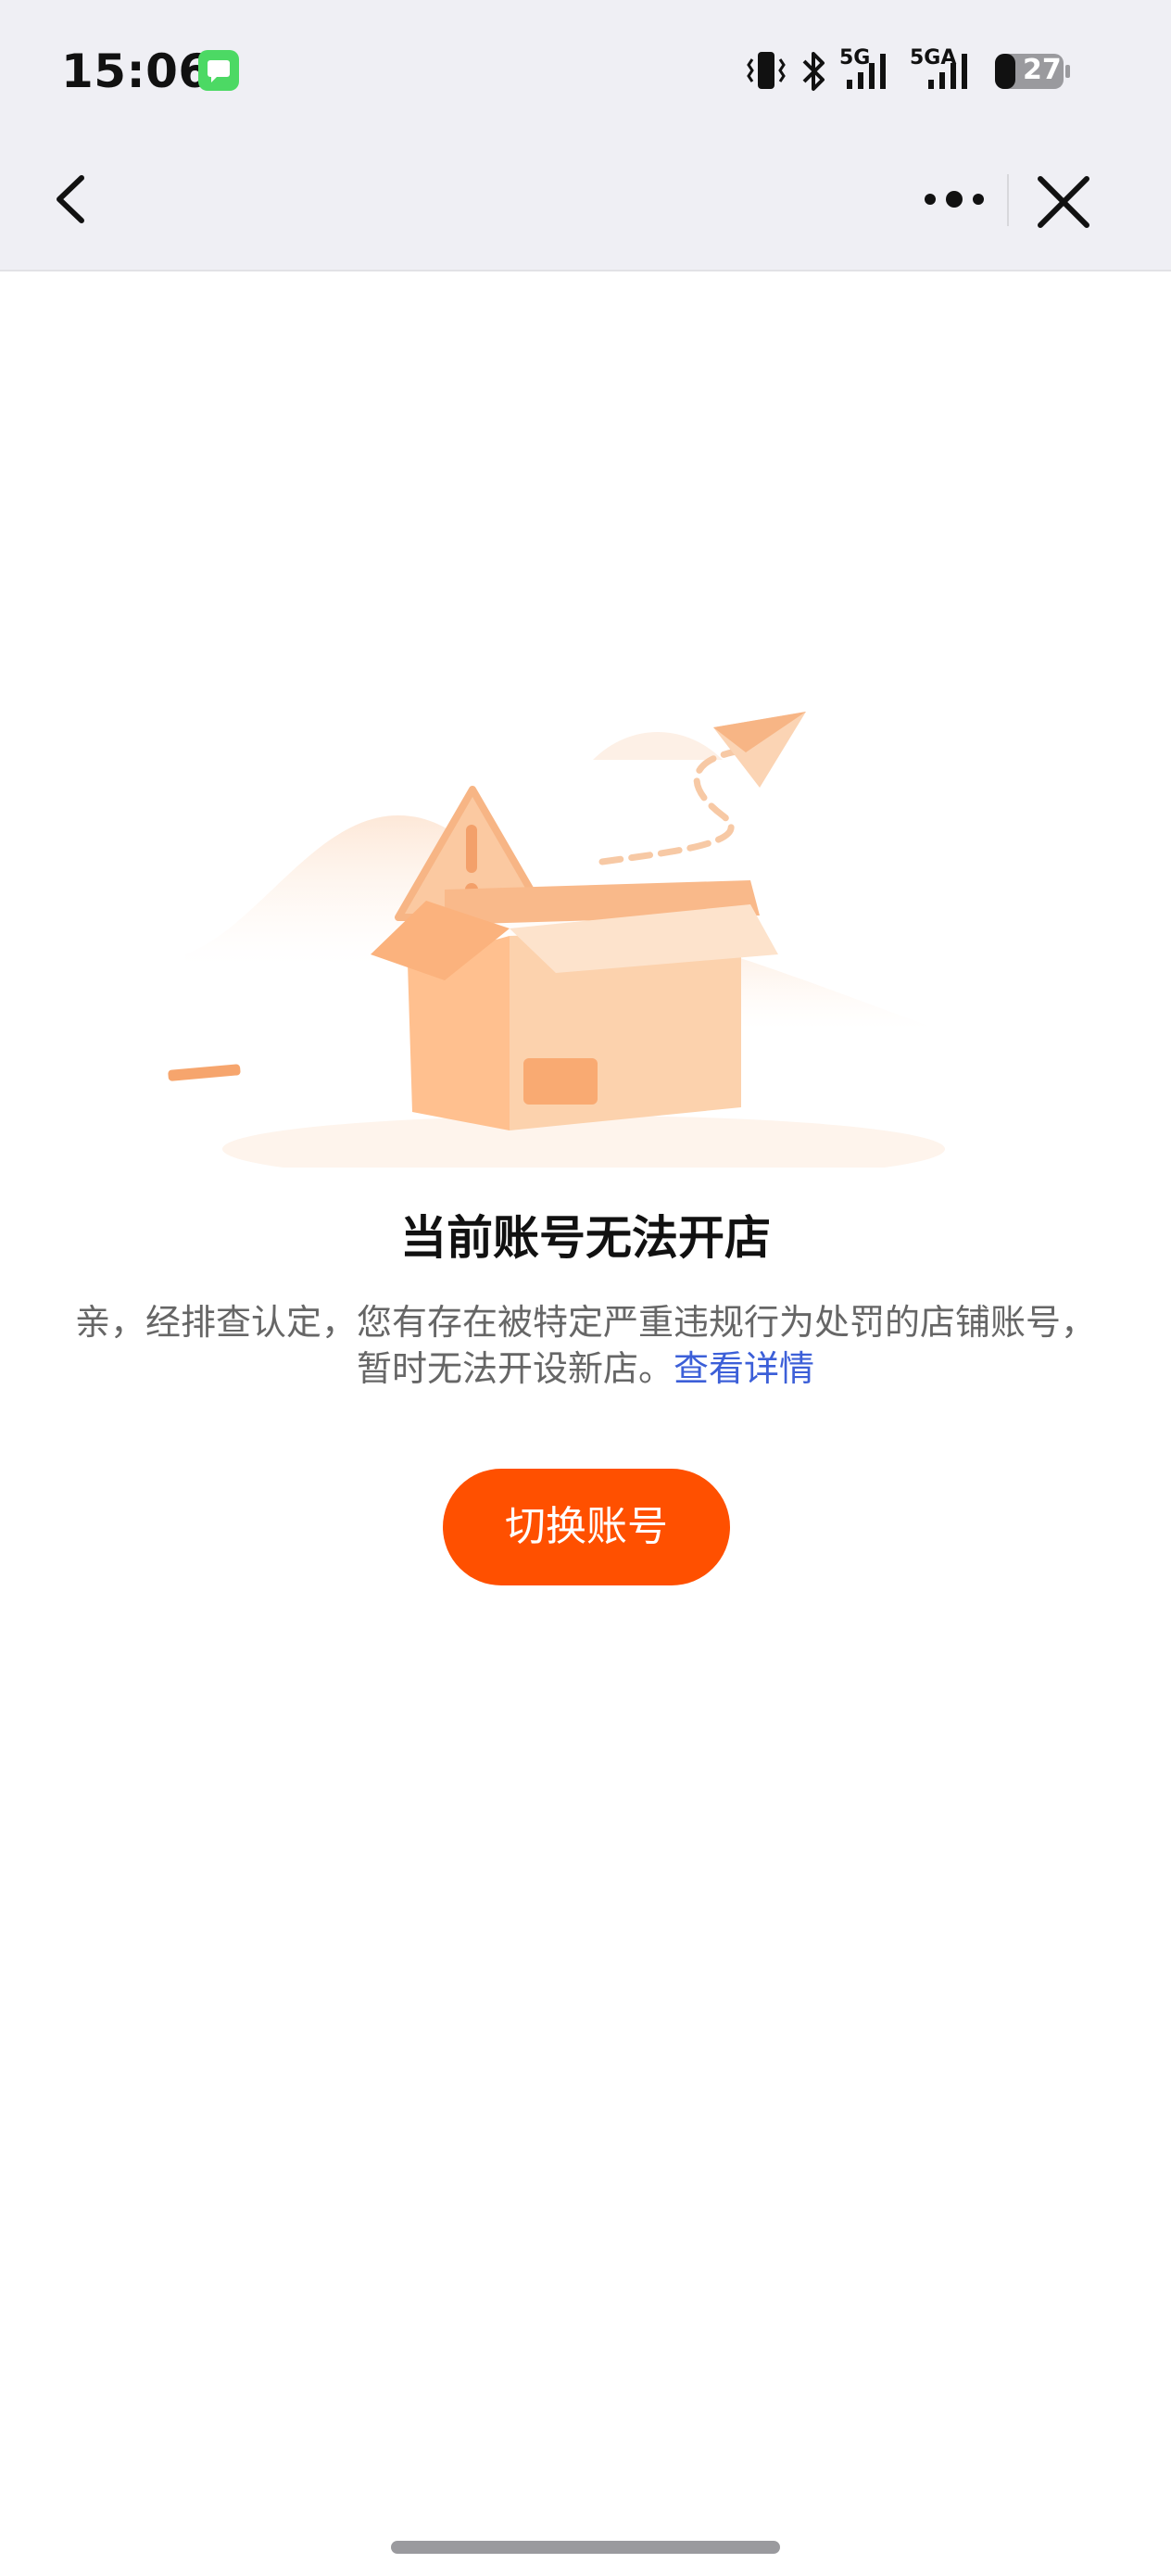 The width and height of the screenshot is (1171, 2576). I want to click on status-time: 15:06, so click(136, 71).